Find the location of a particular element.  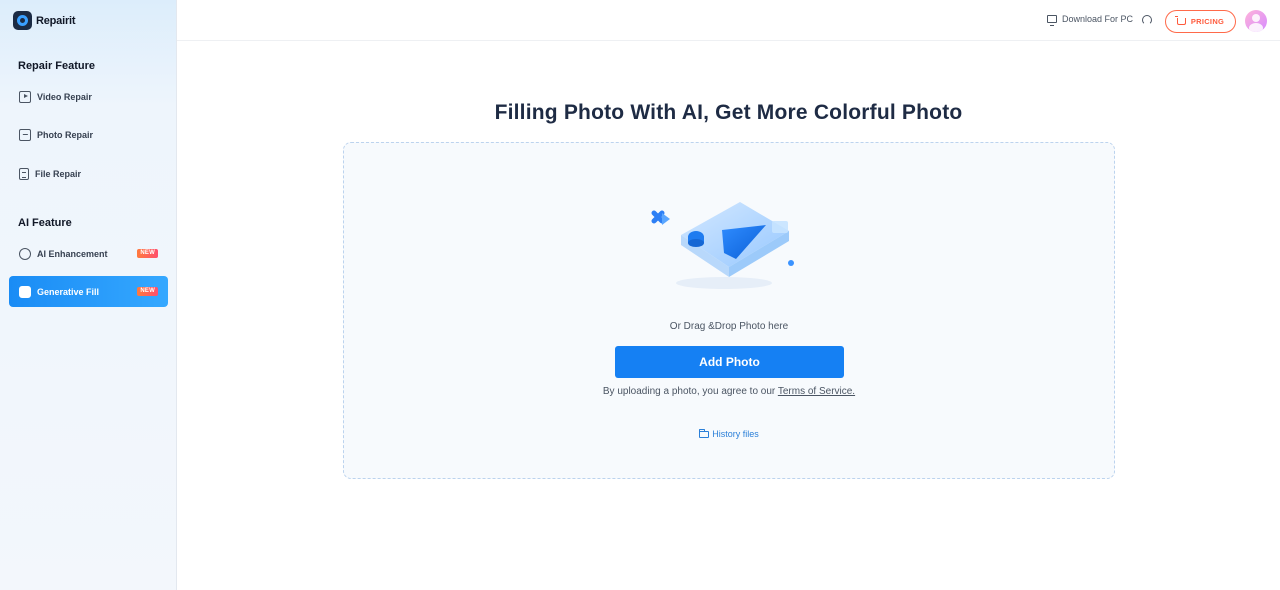

photo-icon is located at coordinates (25, 134).